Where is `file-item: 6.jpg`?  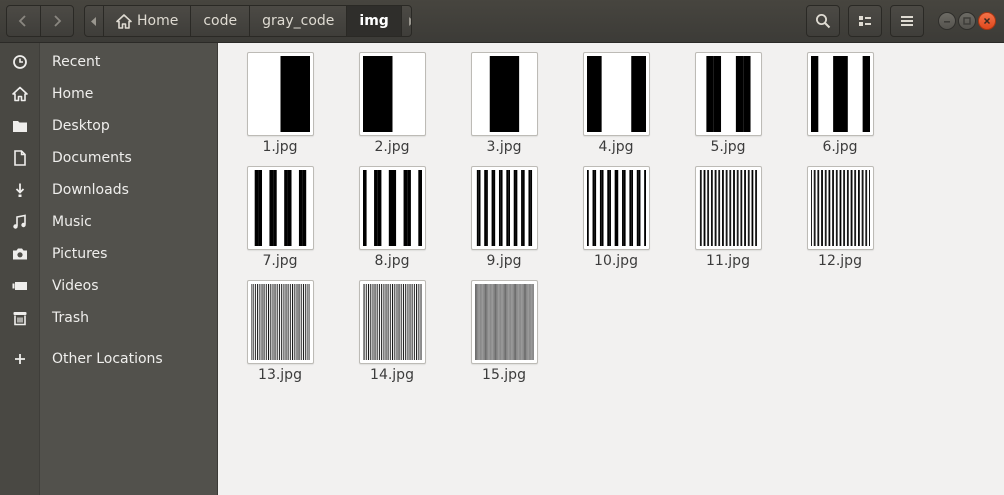 file-item: 6.jpg is located at coordinates (840, 101).